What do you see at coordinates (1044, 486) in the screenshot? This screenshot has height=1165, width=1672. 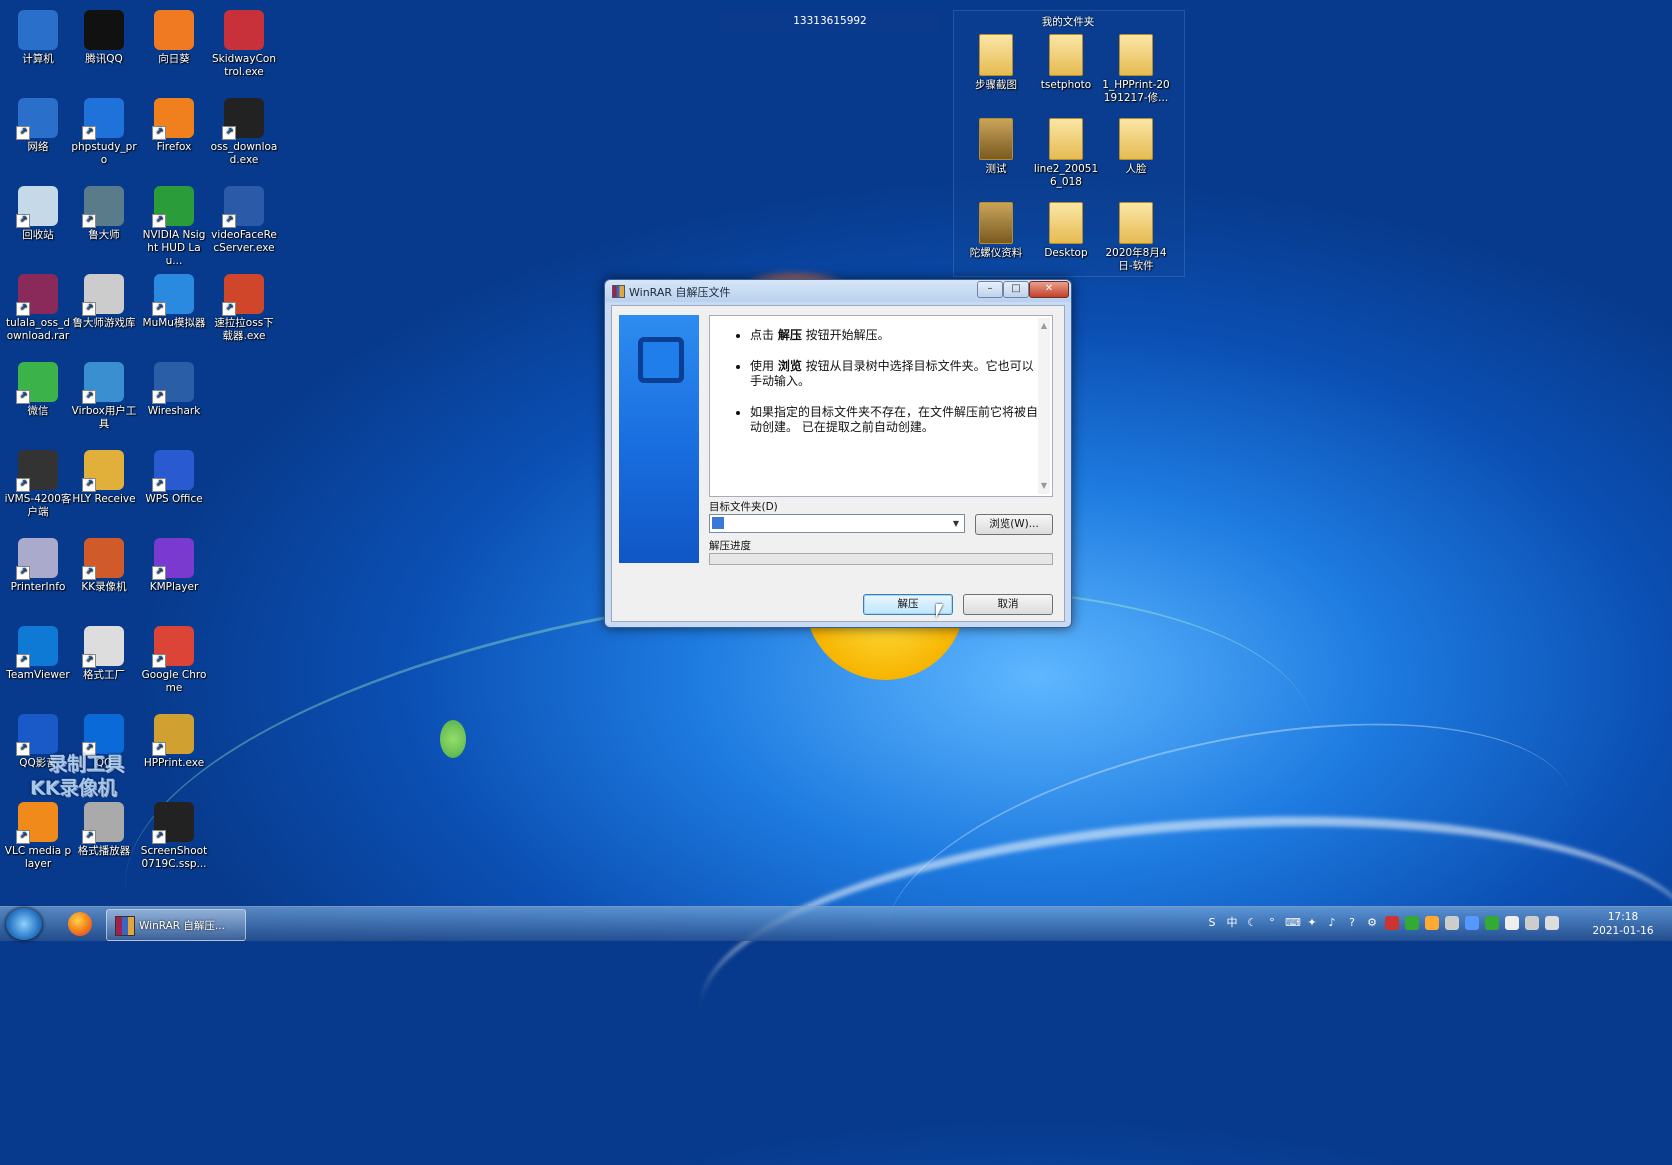 I see `scroll-down-icon: ▼` at bounding box center [1044, 486].